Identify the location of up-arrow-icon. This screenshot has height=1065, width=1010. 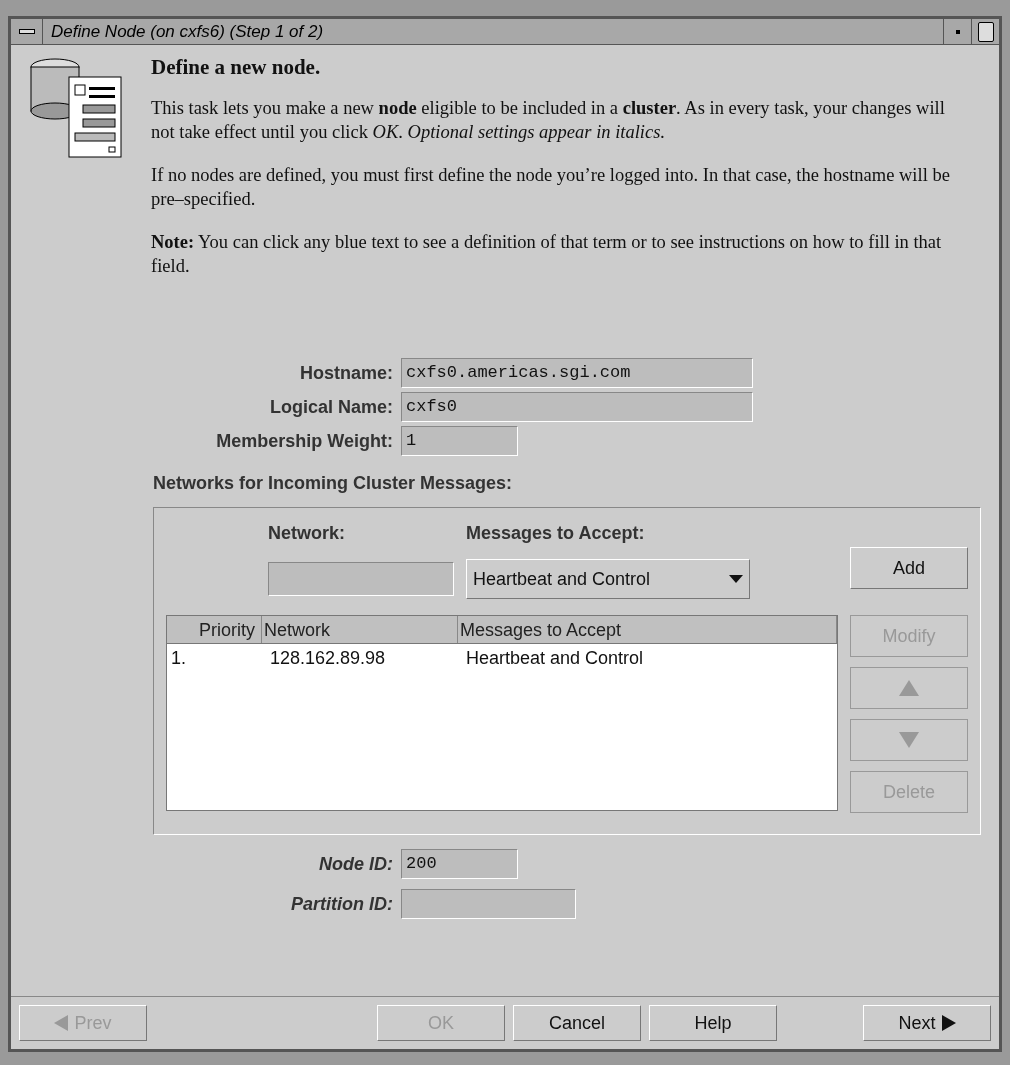
(909, 688).